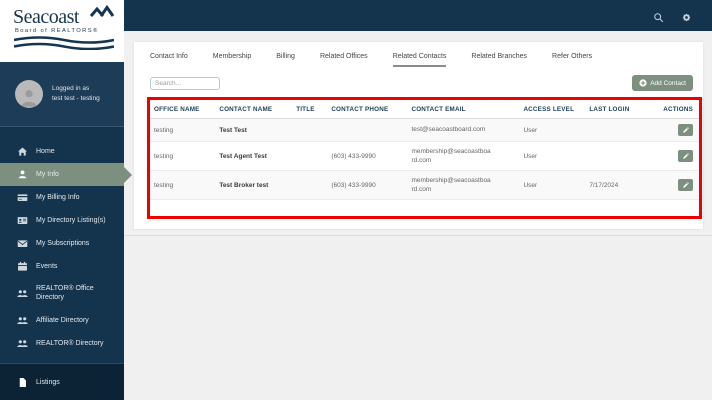 This screenshot has width=712, height=400. What do you see at coordinates (57, 31) in the screenshot?
I see `brand-subtitle: Board of REALTORS®` at bounding box center [57, 31].